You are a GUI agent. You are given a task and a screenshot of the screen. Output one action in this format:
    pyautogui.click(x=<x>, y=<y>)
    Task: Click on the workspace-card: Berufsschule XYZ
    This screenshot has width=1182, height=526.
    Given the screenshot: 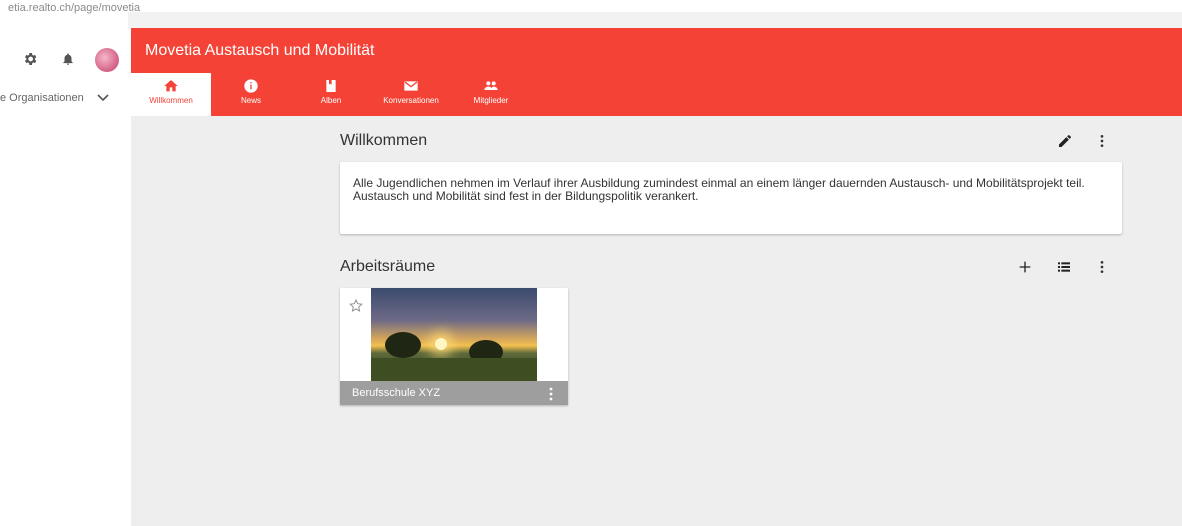 What is the action you would take?
    pyautogui.click(x=454, y=346)
    